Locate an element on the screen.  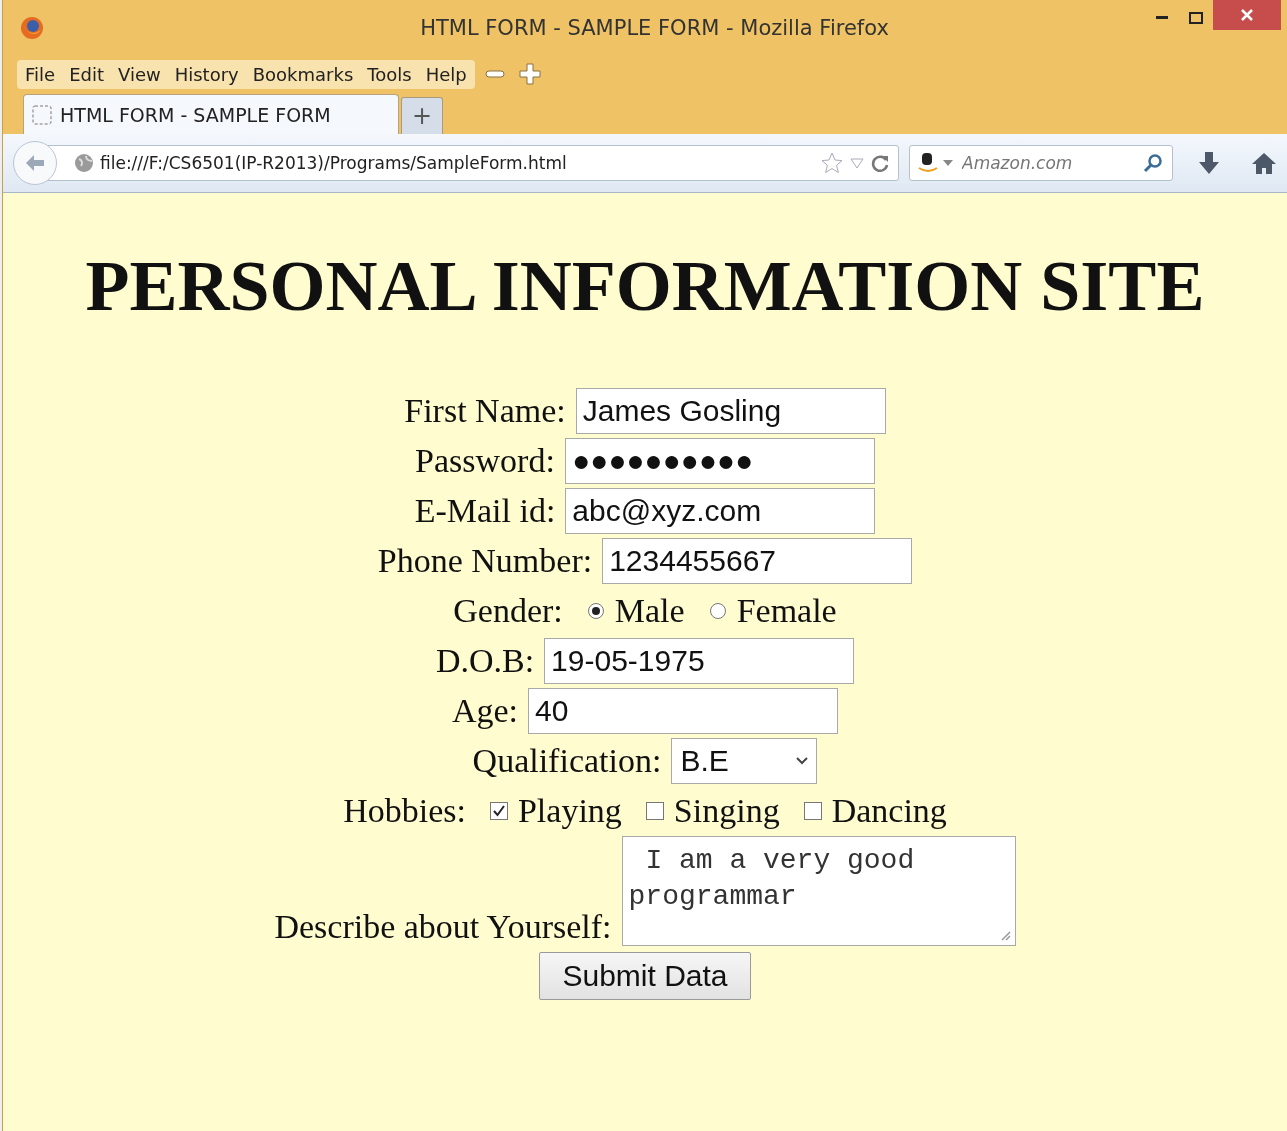
menu-item: View is located at coordinates (139, 74).